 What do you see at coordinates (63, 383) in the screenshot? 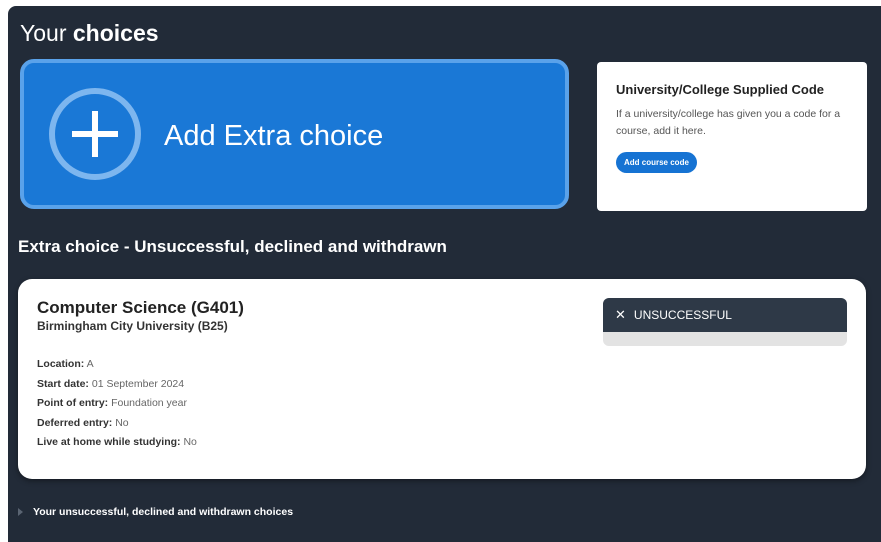
I see `detail-label: Start date:` at bounding box center [63, 383].